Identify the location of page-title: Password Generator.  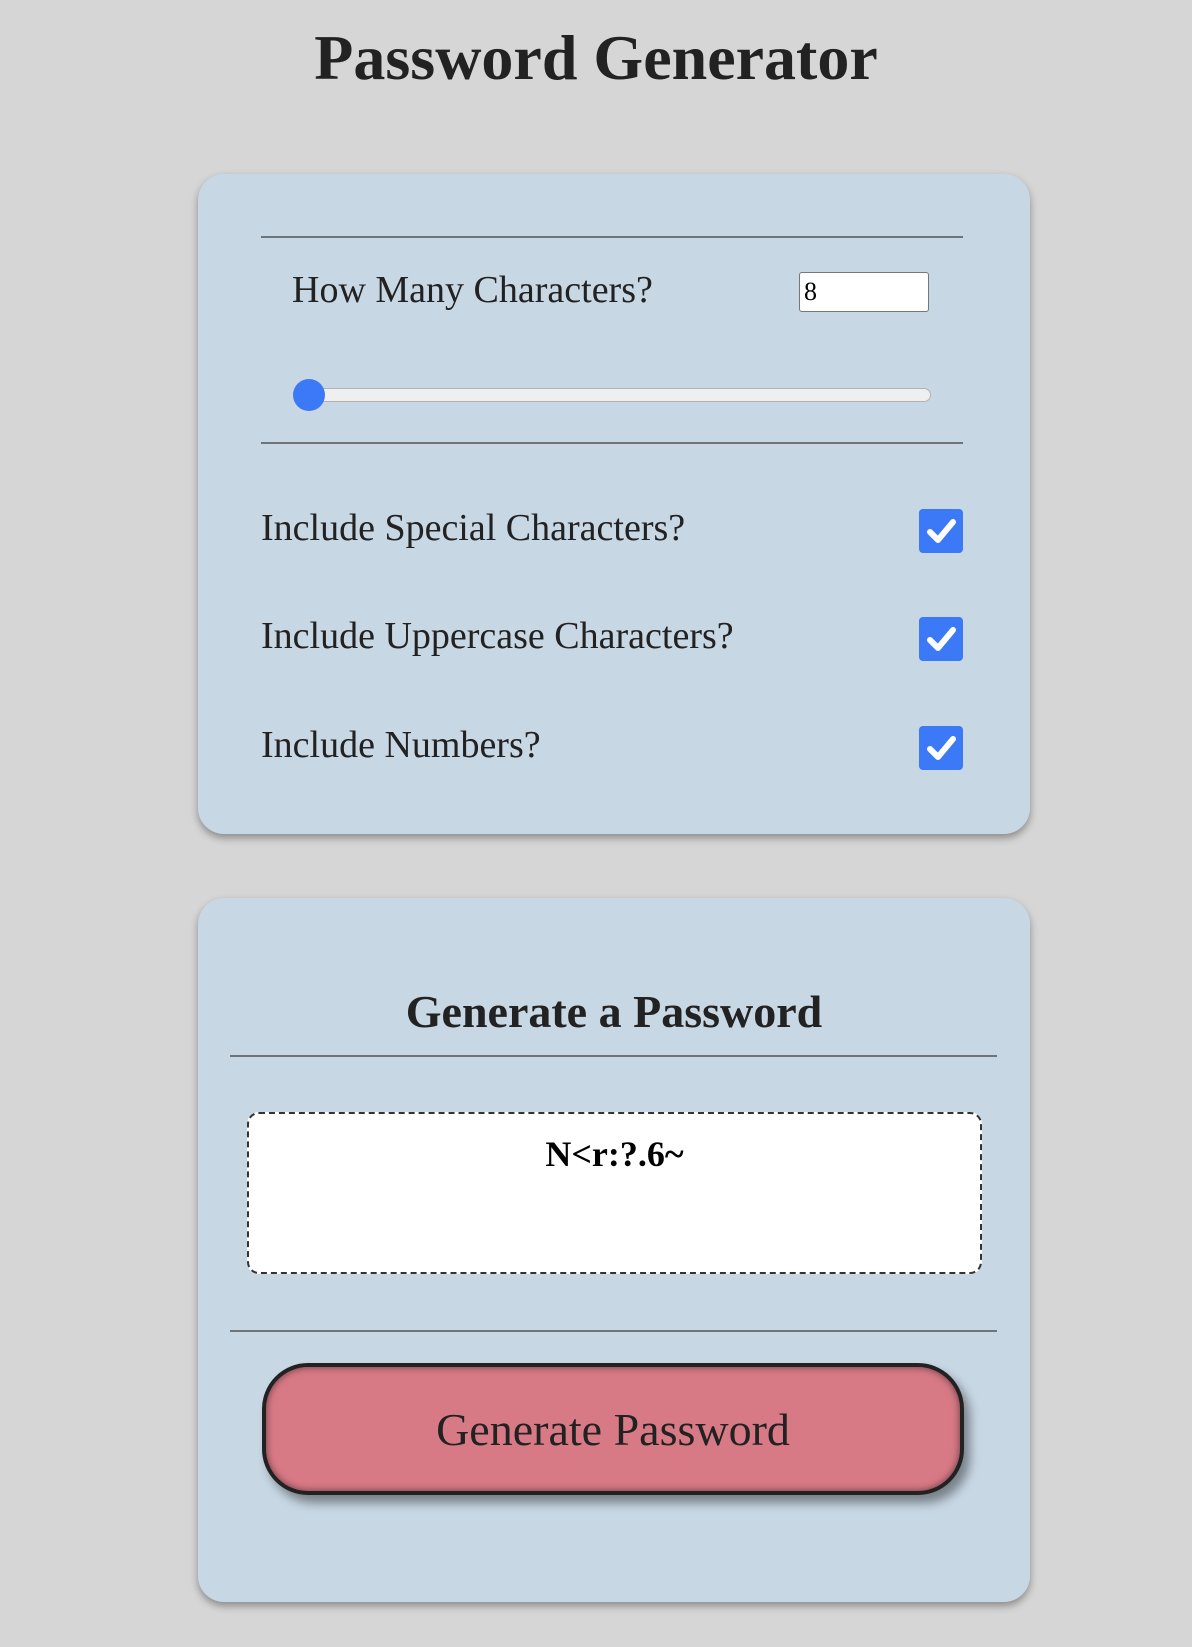
(596, 57).